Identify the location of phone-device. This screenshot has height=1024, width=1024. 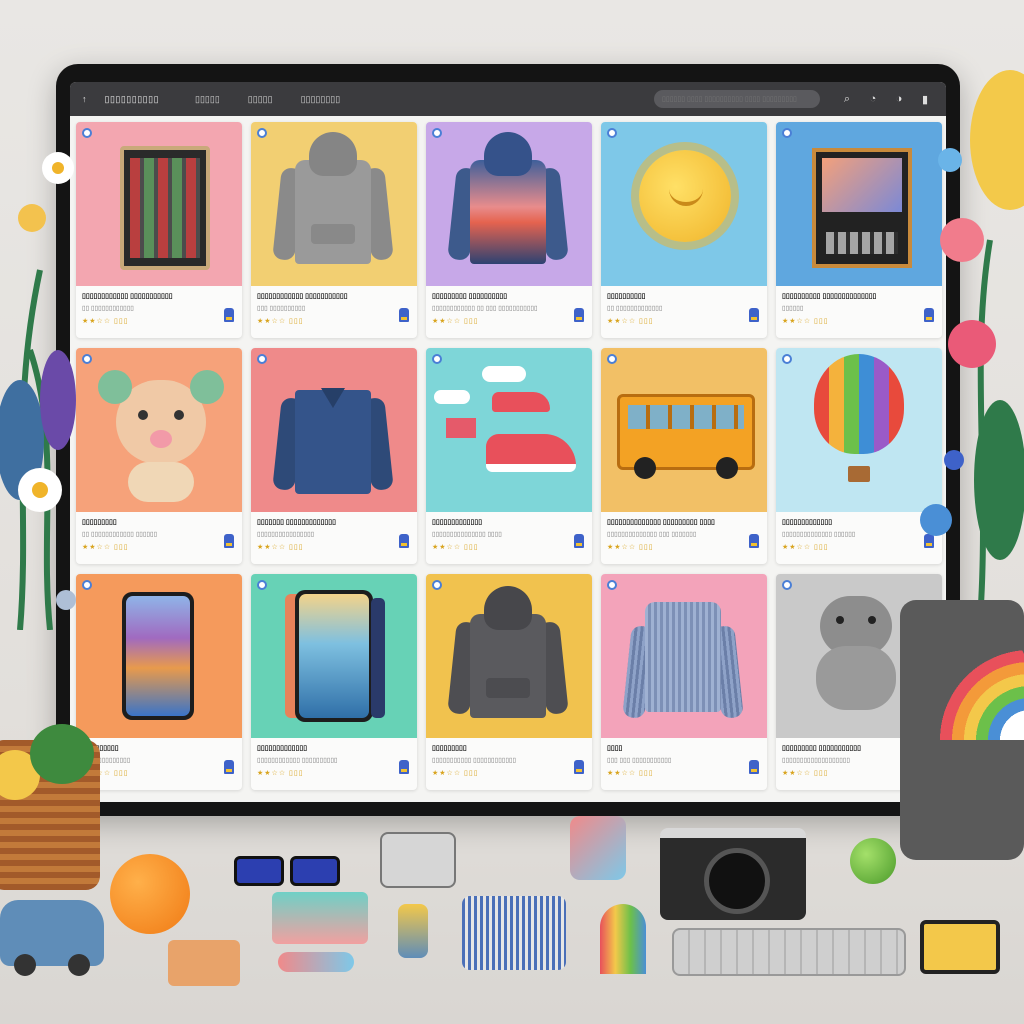
(960, 947).